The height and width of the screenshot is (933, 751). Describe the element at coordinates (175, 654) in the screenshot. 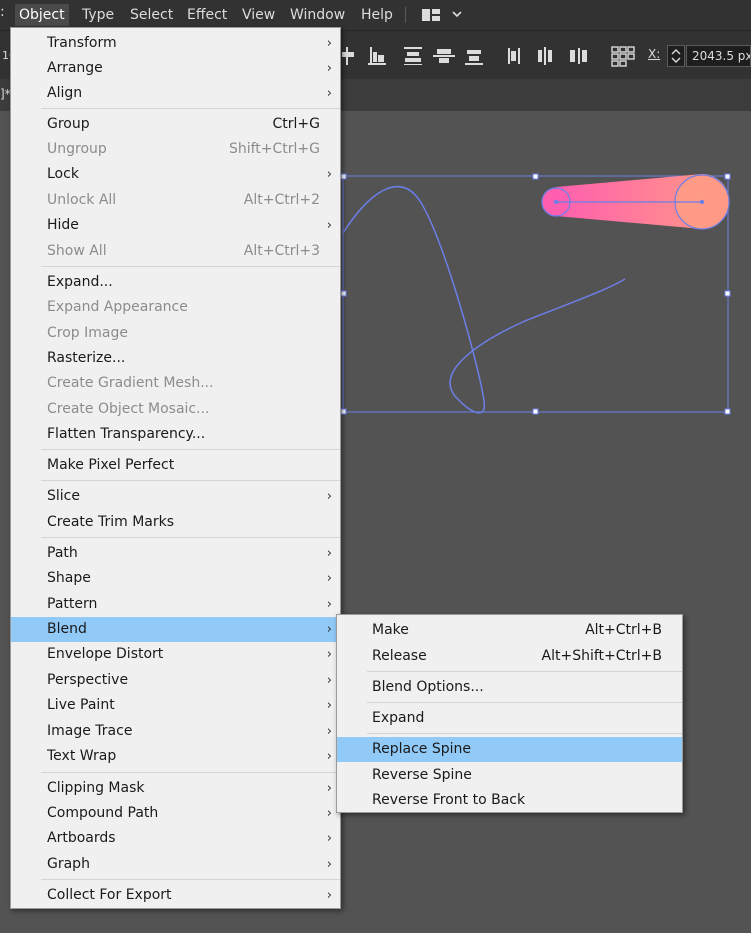

I see `object-menu-item-envelope-distort: Envelope Distort ›` at that location.